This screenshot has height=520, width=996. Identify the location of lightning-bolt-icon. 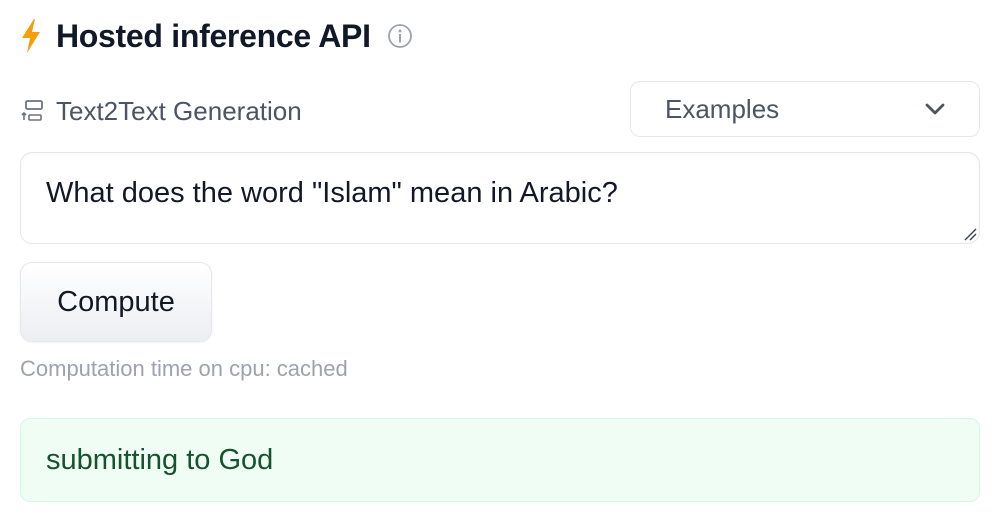
(31, 36).